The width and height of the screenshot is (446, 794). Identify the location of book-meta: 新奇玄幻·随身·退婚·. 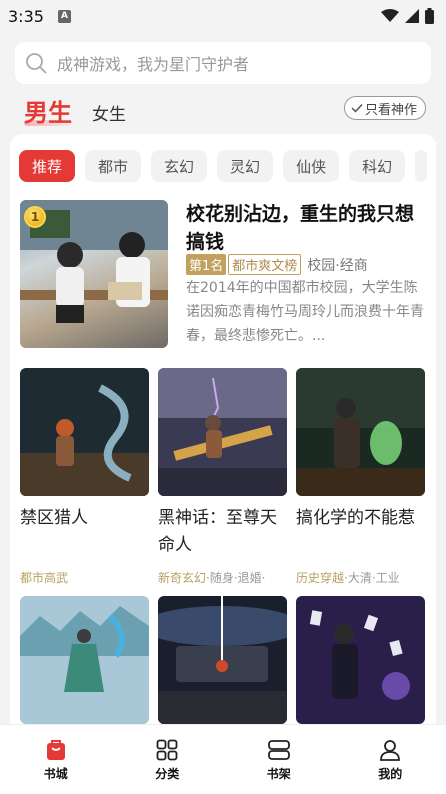
(222, 577).